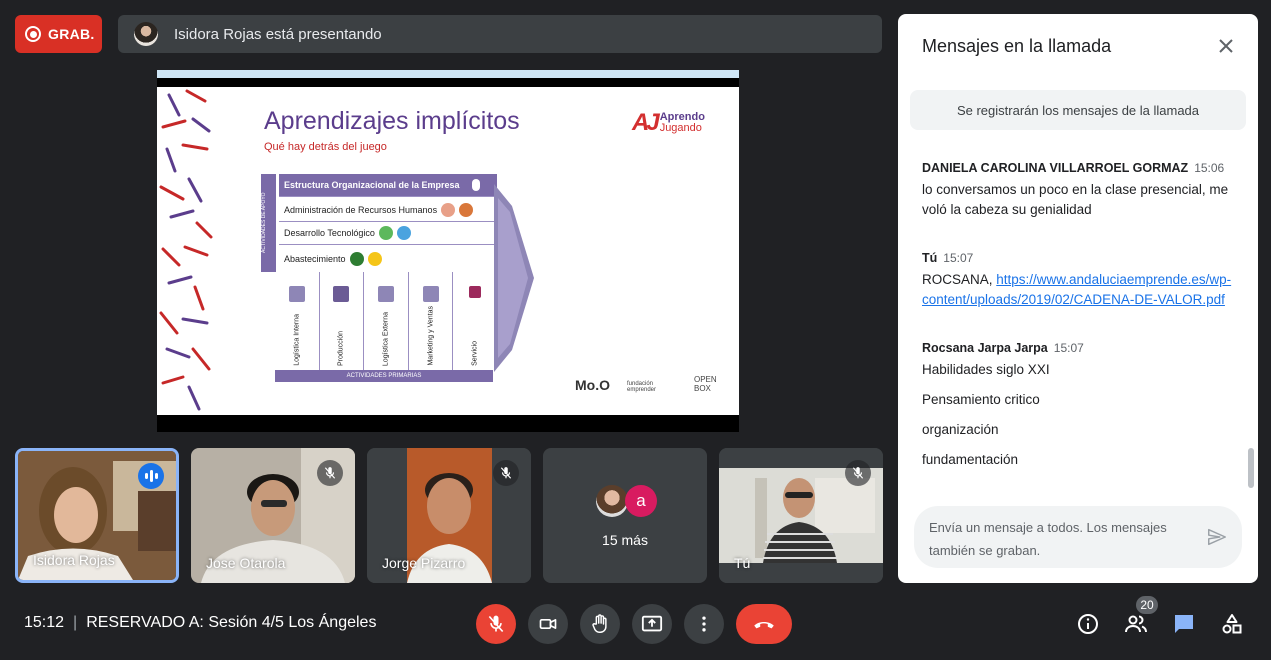 This screenshot has height=660, width=1271. I want to click on service-icon, so click(475, 292).